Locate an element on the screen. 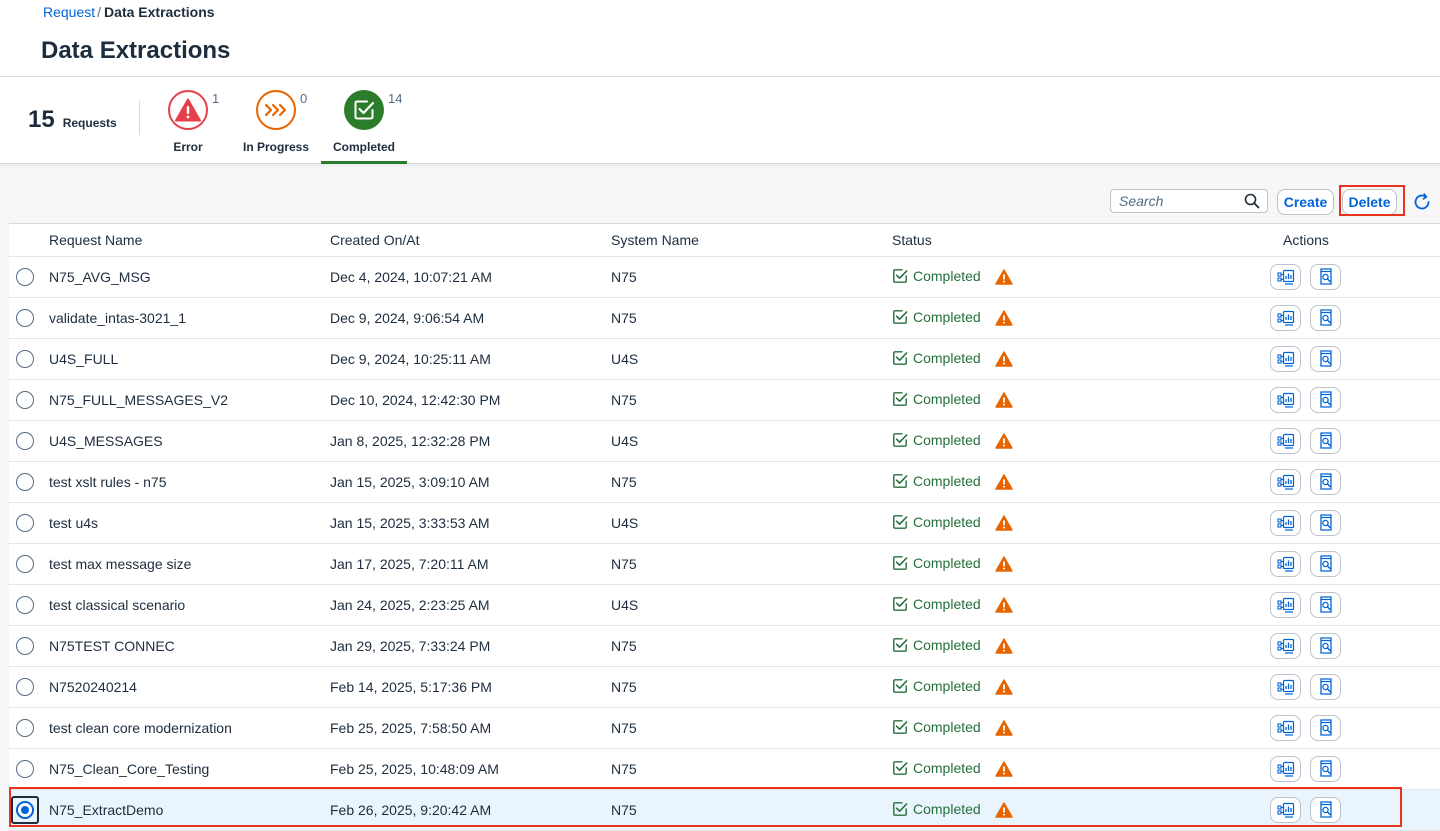 The height and width of the screenshot is (831, 1440). total-requests-label: Requests is located at coordinates (89, 123).